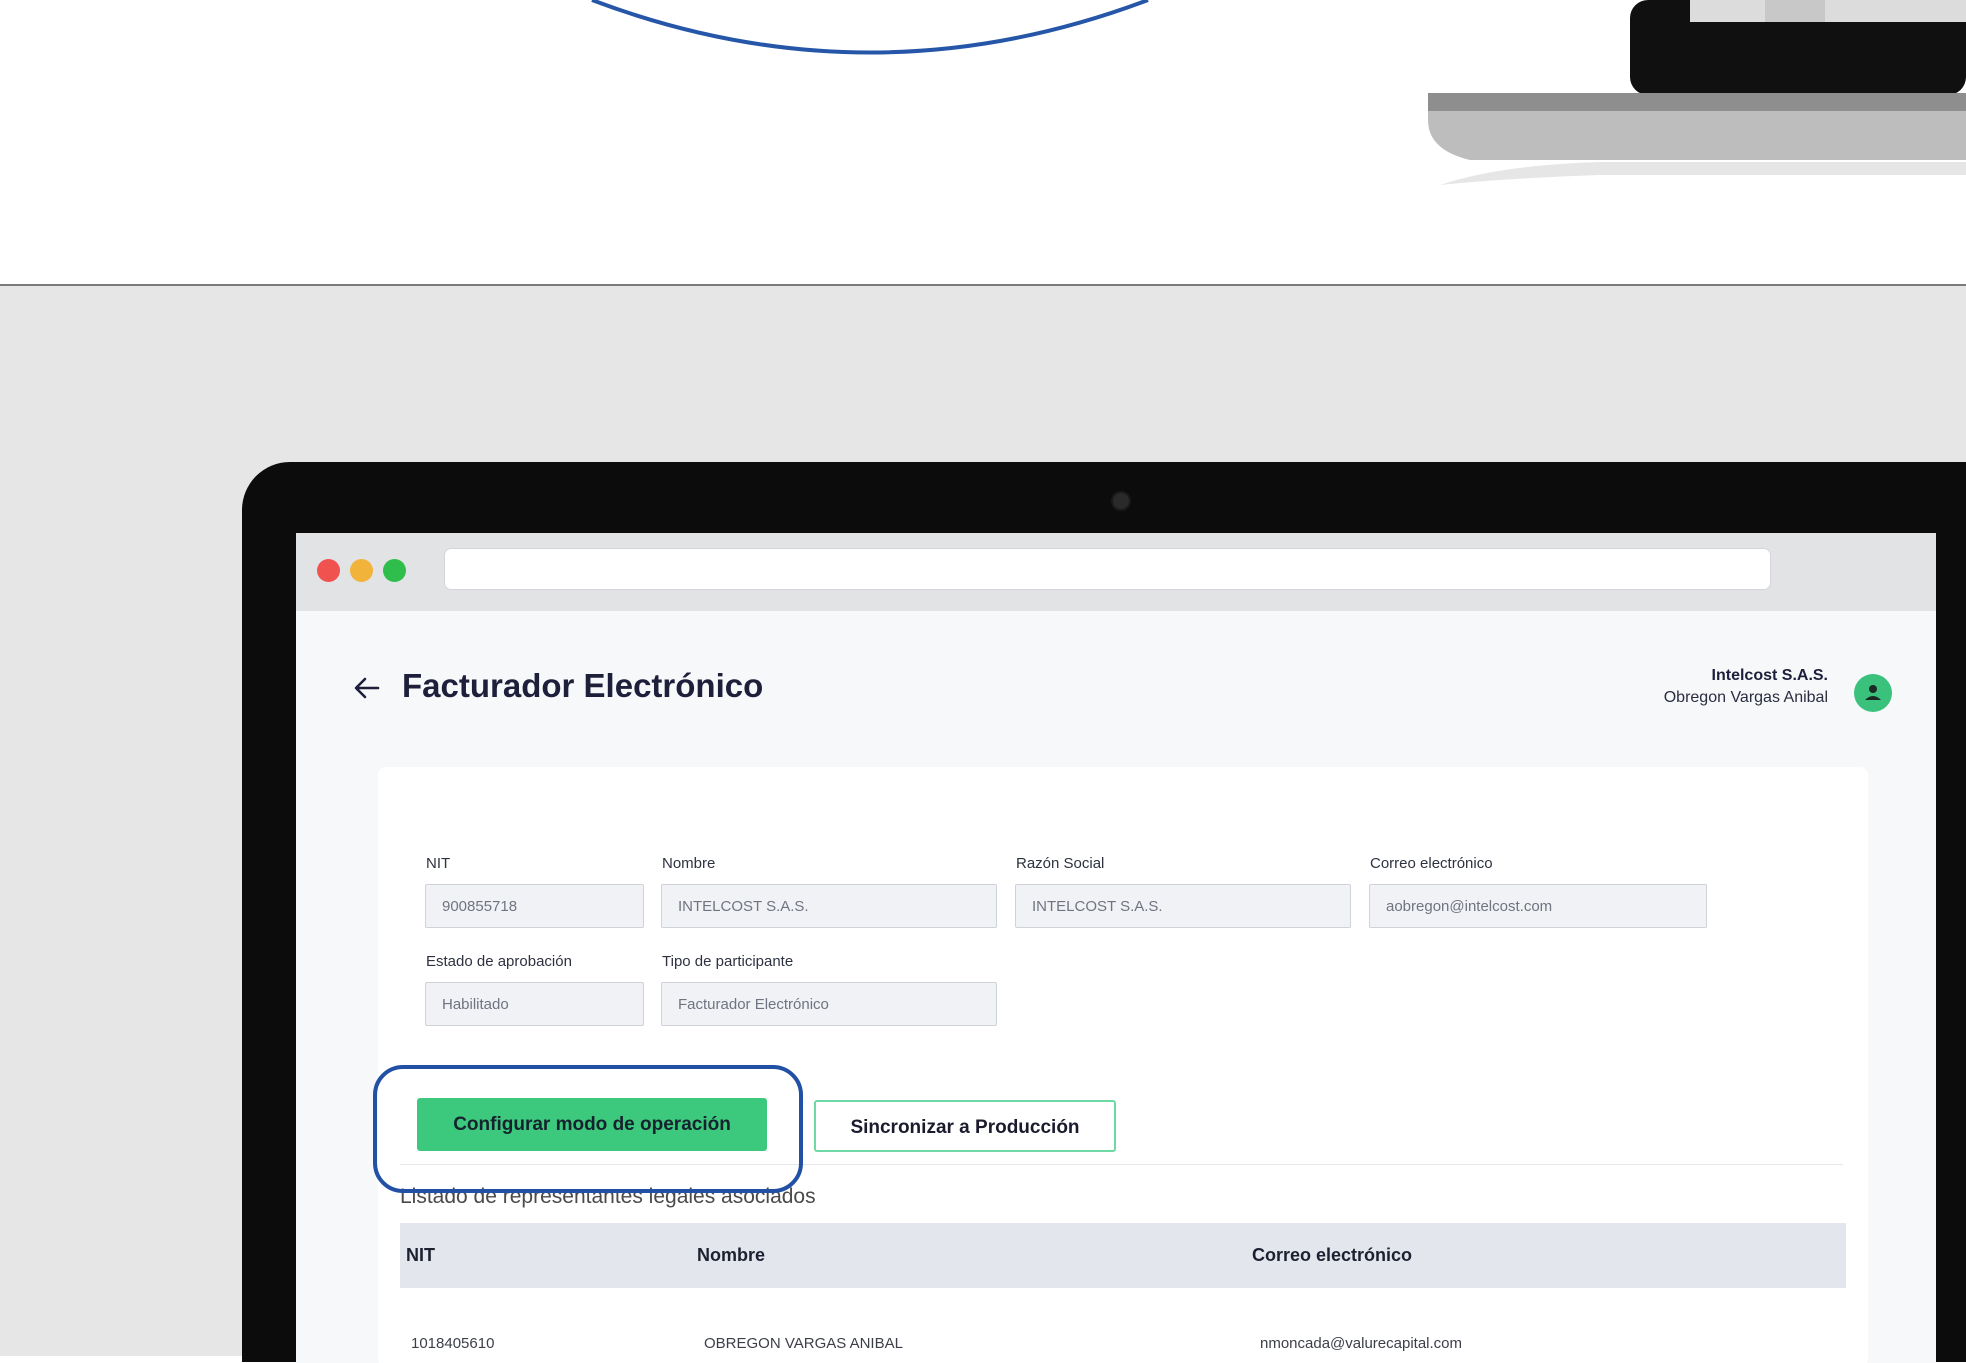 This screenshot has height=1363, width=1966. What do you see at coordinates (731, 1255) in the screenshot?
I see `table-header-nombre: Nombre` at bounding box center [731, 1255].